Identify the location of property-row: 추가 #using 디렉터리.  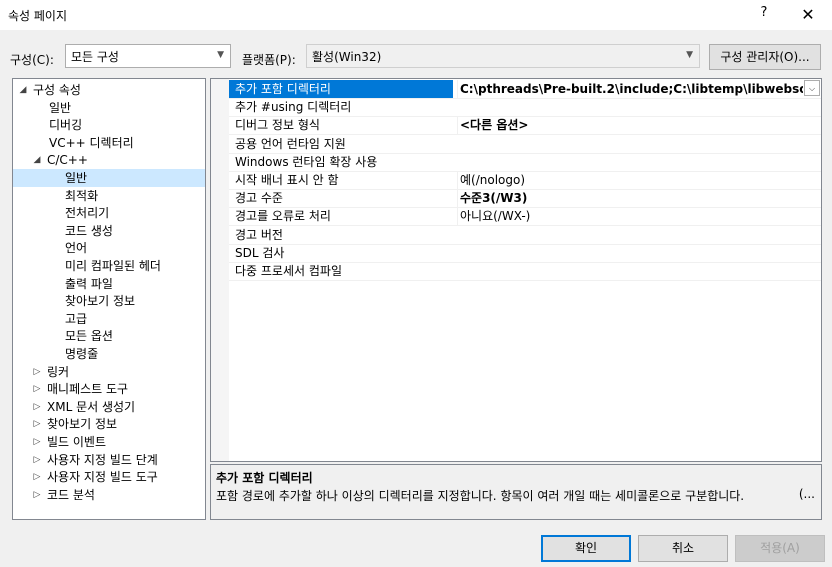
(525, 108).